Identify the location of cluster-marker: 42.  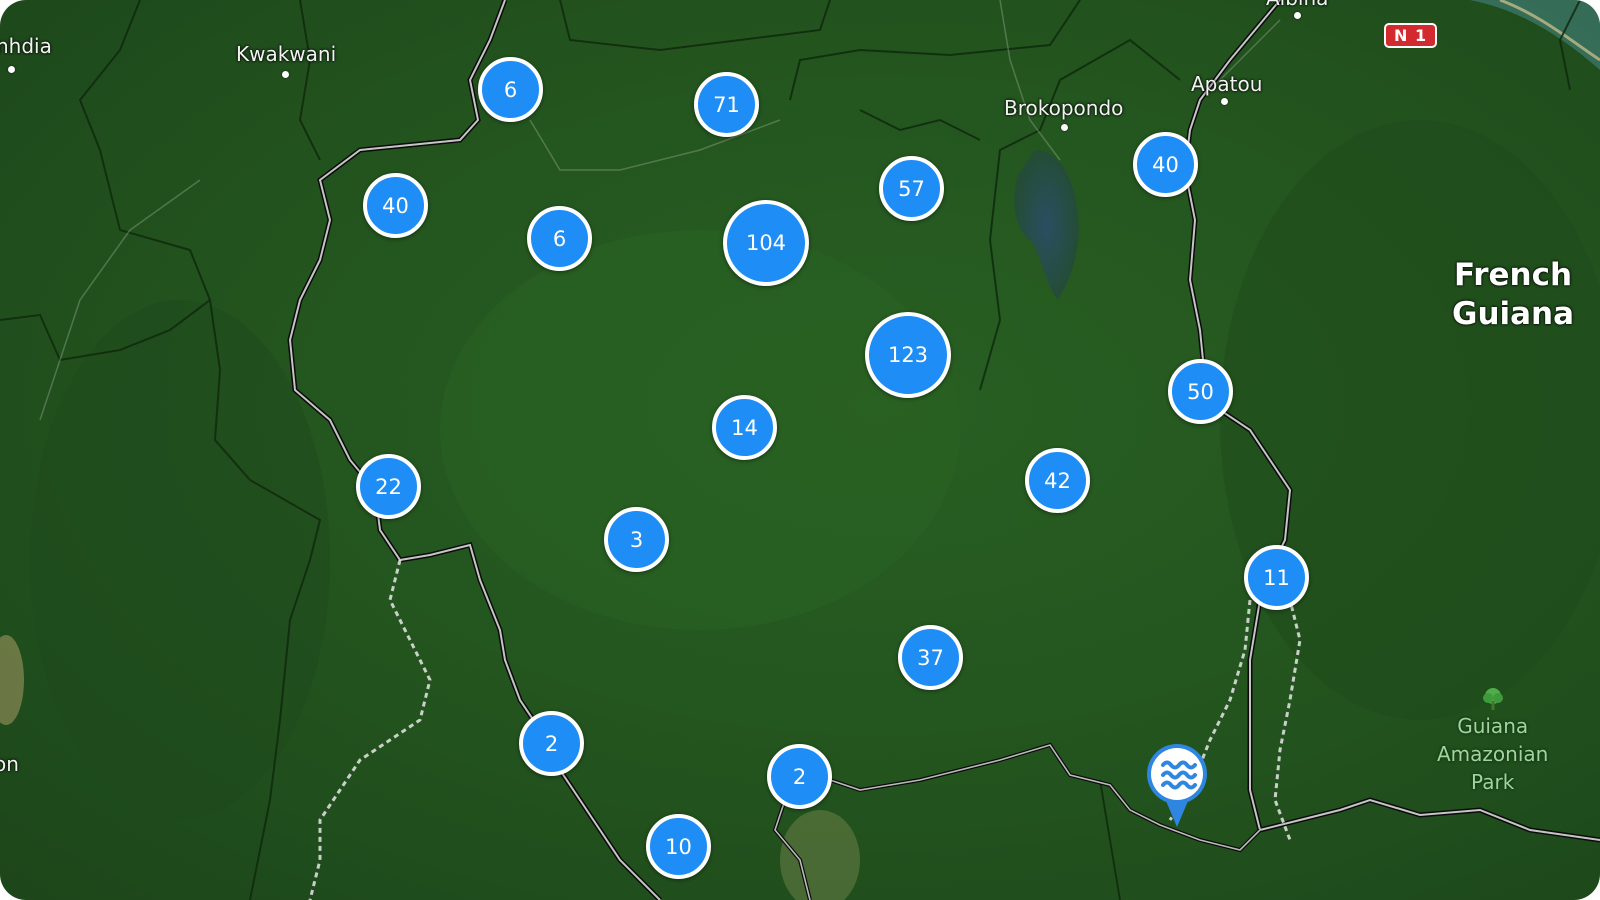
(1057, 480).